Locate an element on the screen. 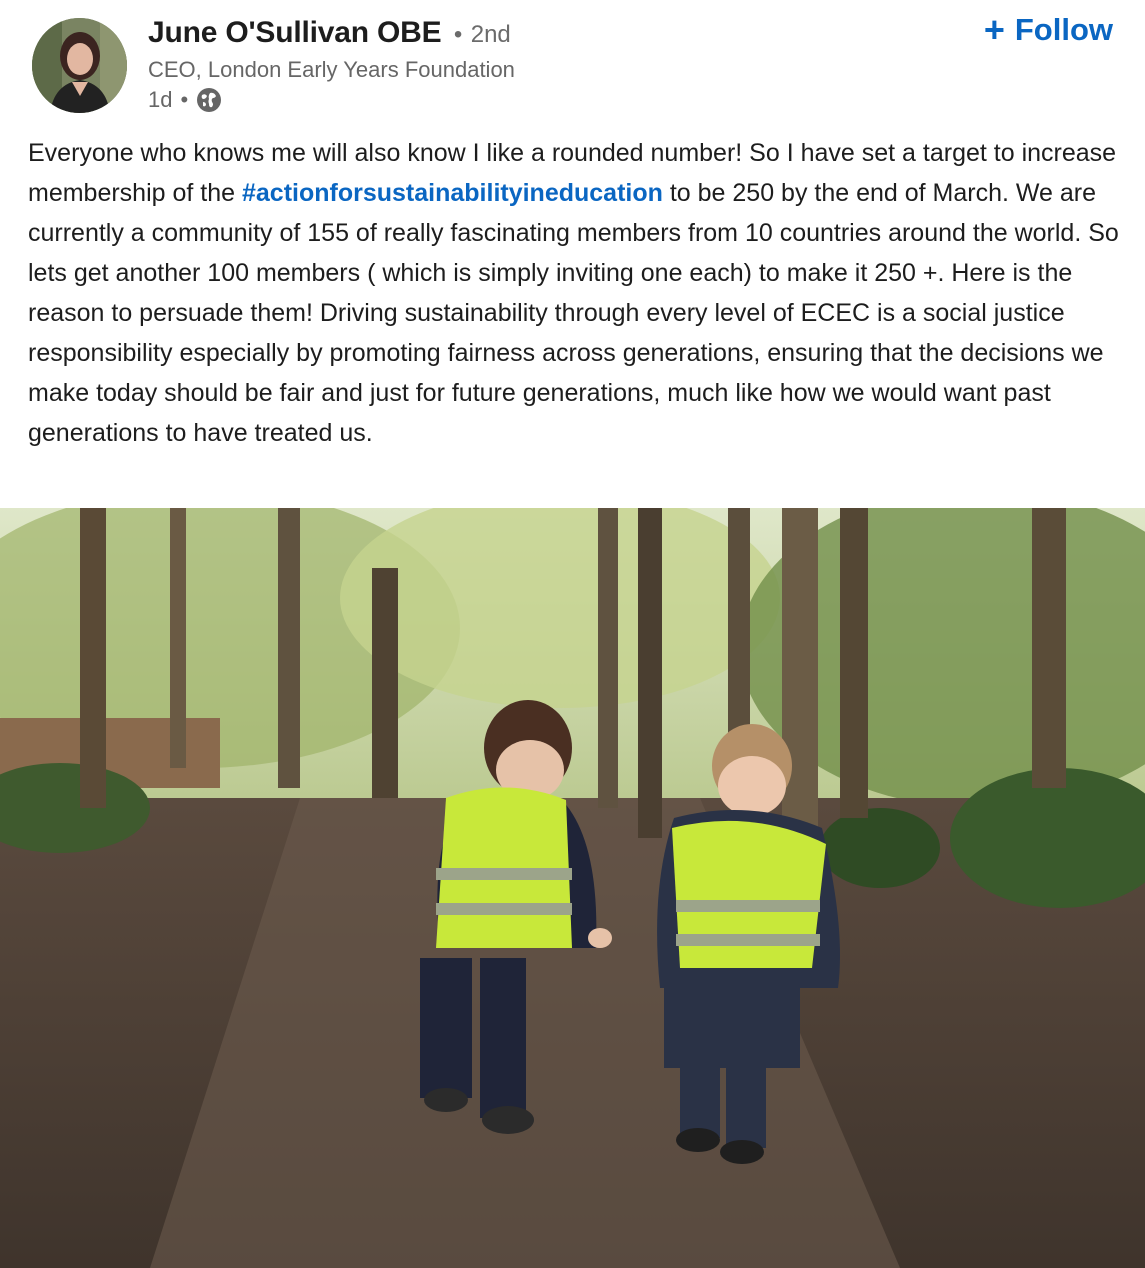 Image resolution: width=1145 pixels, height=1268 pixels. hashtag-link: #actionforsustainabilityineducation is located at coordinates (452, 193).